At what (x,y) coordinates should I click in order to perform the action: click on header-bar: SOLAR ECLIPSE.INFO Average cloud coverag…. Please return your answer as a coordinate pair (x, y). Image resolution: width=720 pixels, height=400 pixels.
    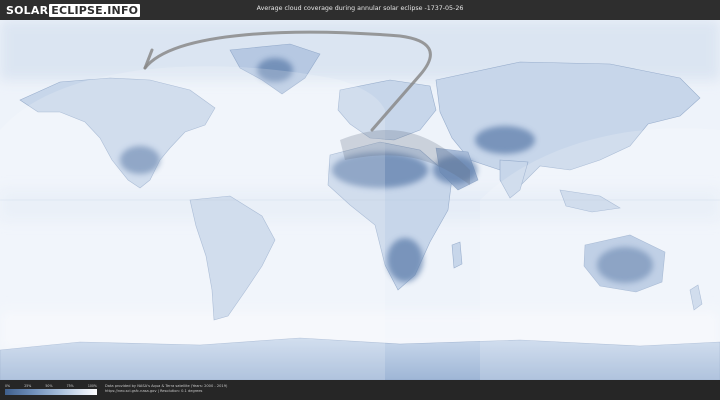
    Looking at the image, I should click on (360, 10).